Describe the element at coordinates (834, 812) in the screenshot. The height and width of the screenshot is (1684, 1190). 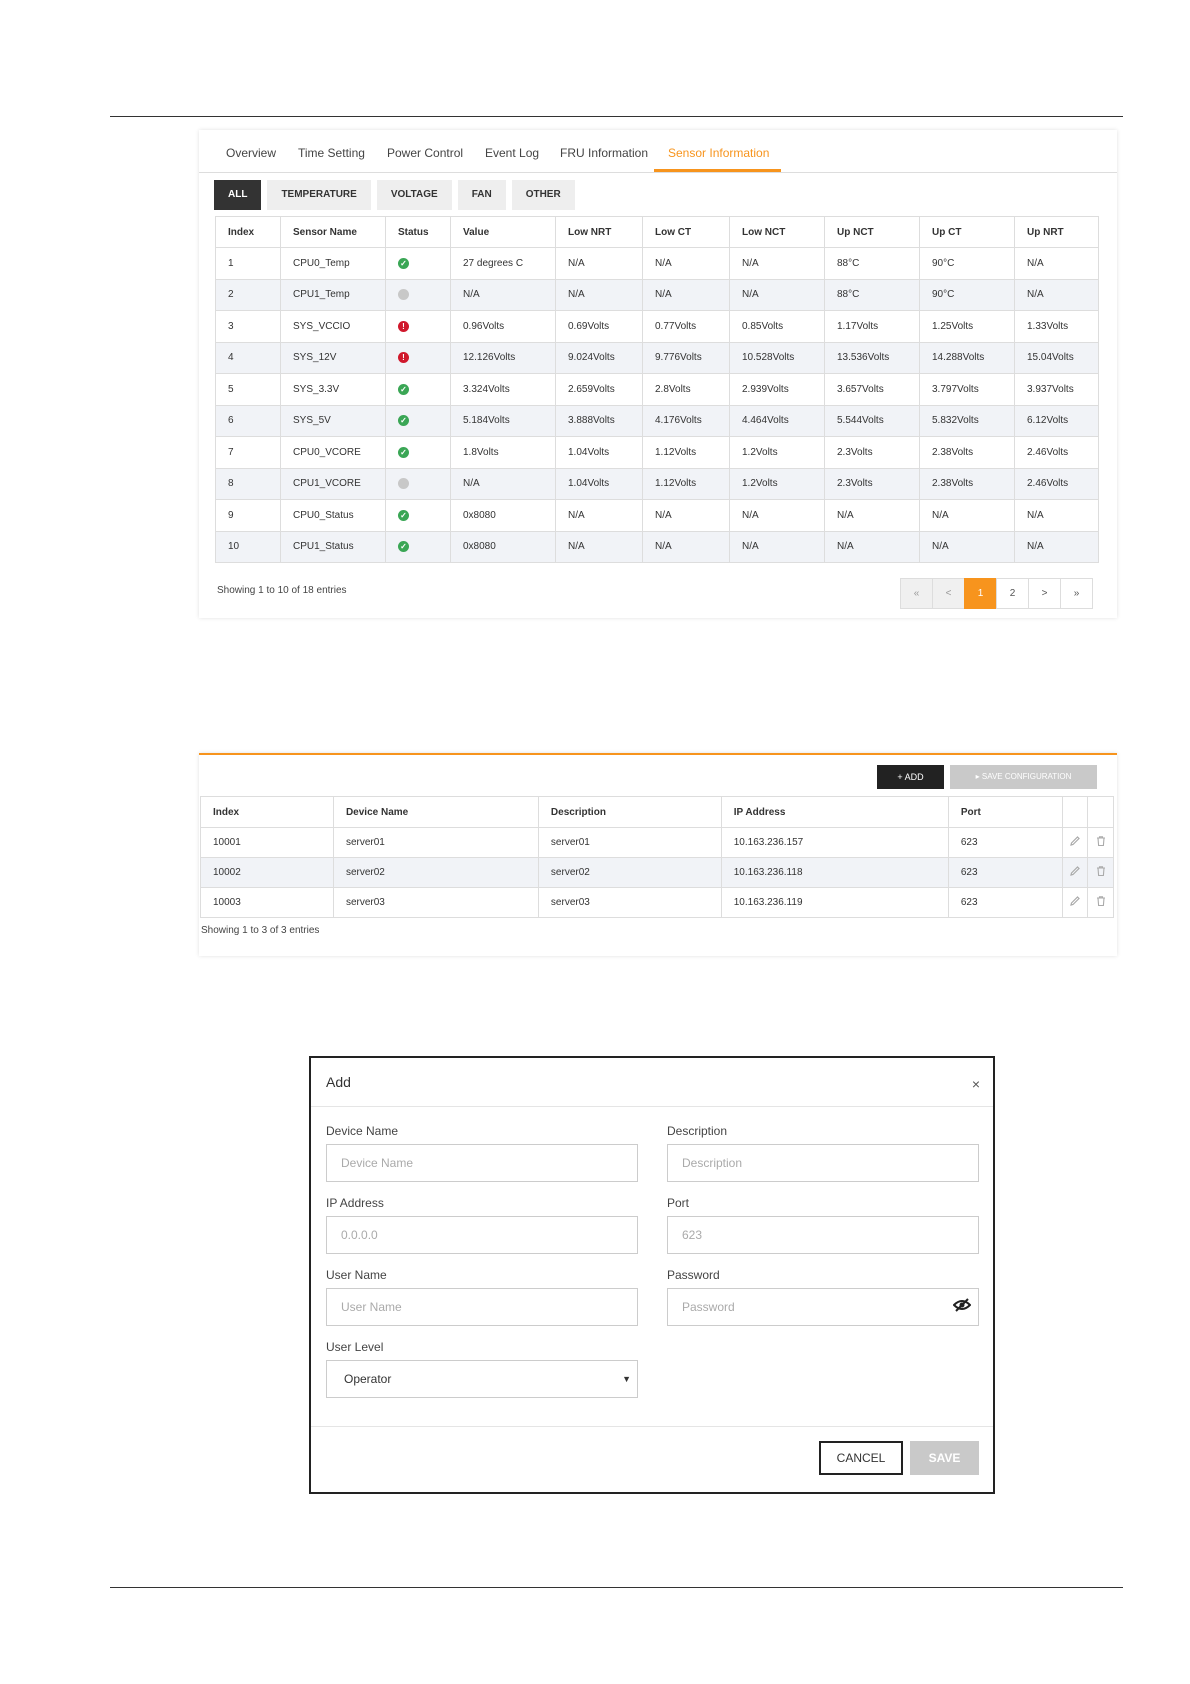
I see `column-header: IP Address` at that location.